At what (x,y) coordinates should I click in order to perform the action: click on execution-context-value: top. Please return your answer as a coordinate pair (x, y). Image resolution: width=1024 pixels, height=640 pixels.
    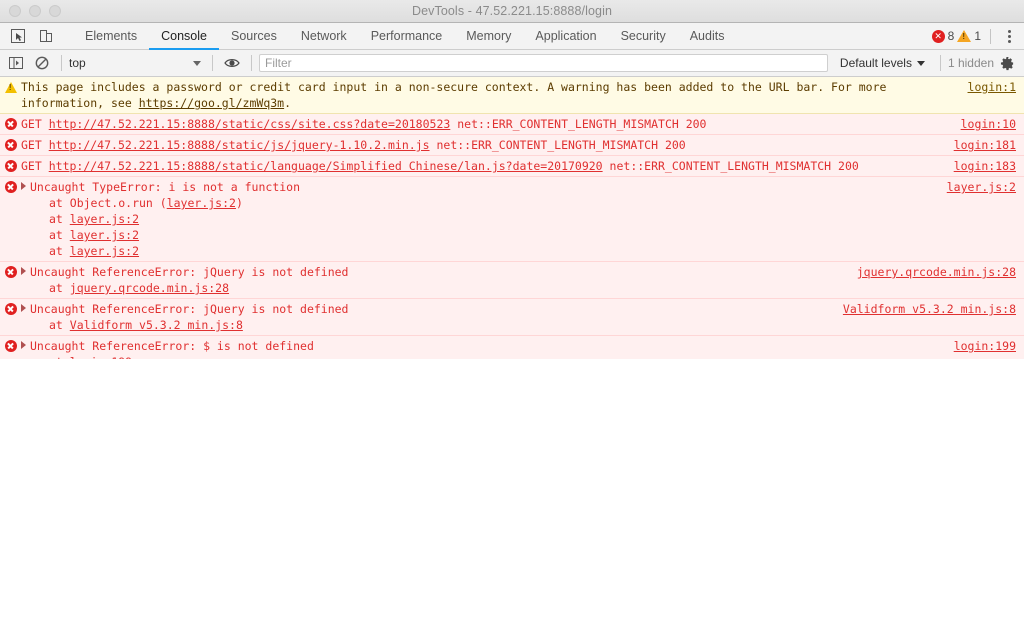
    Looking at the image, I should click on (77, 63).